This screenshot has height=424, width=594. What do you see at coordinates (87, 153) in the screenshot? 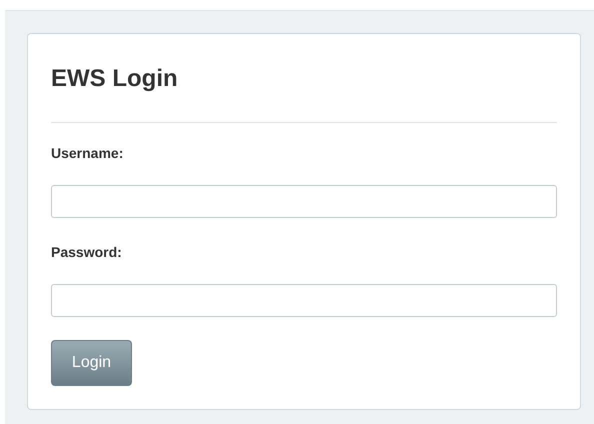
I see `field-label: Username:` at bounding box center [87, 153].